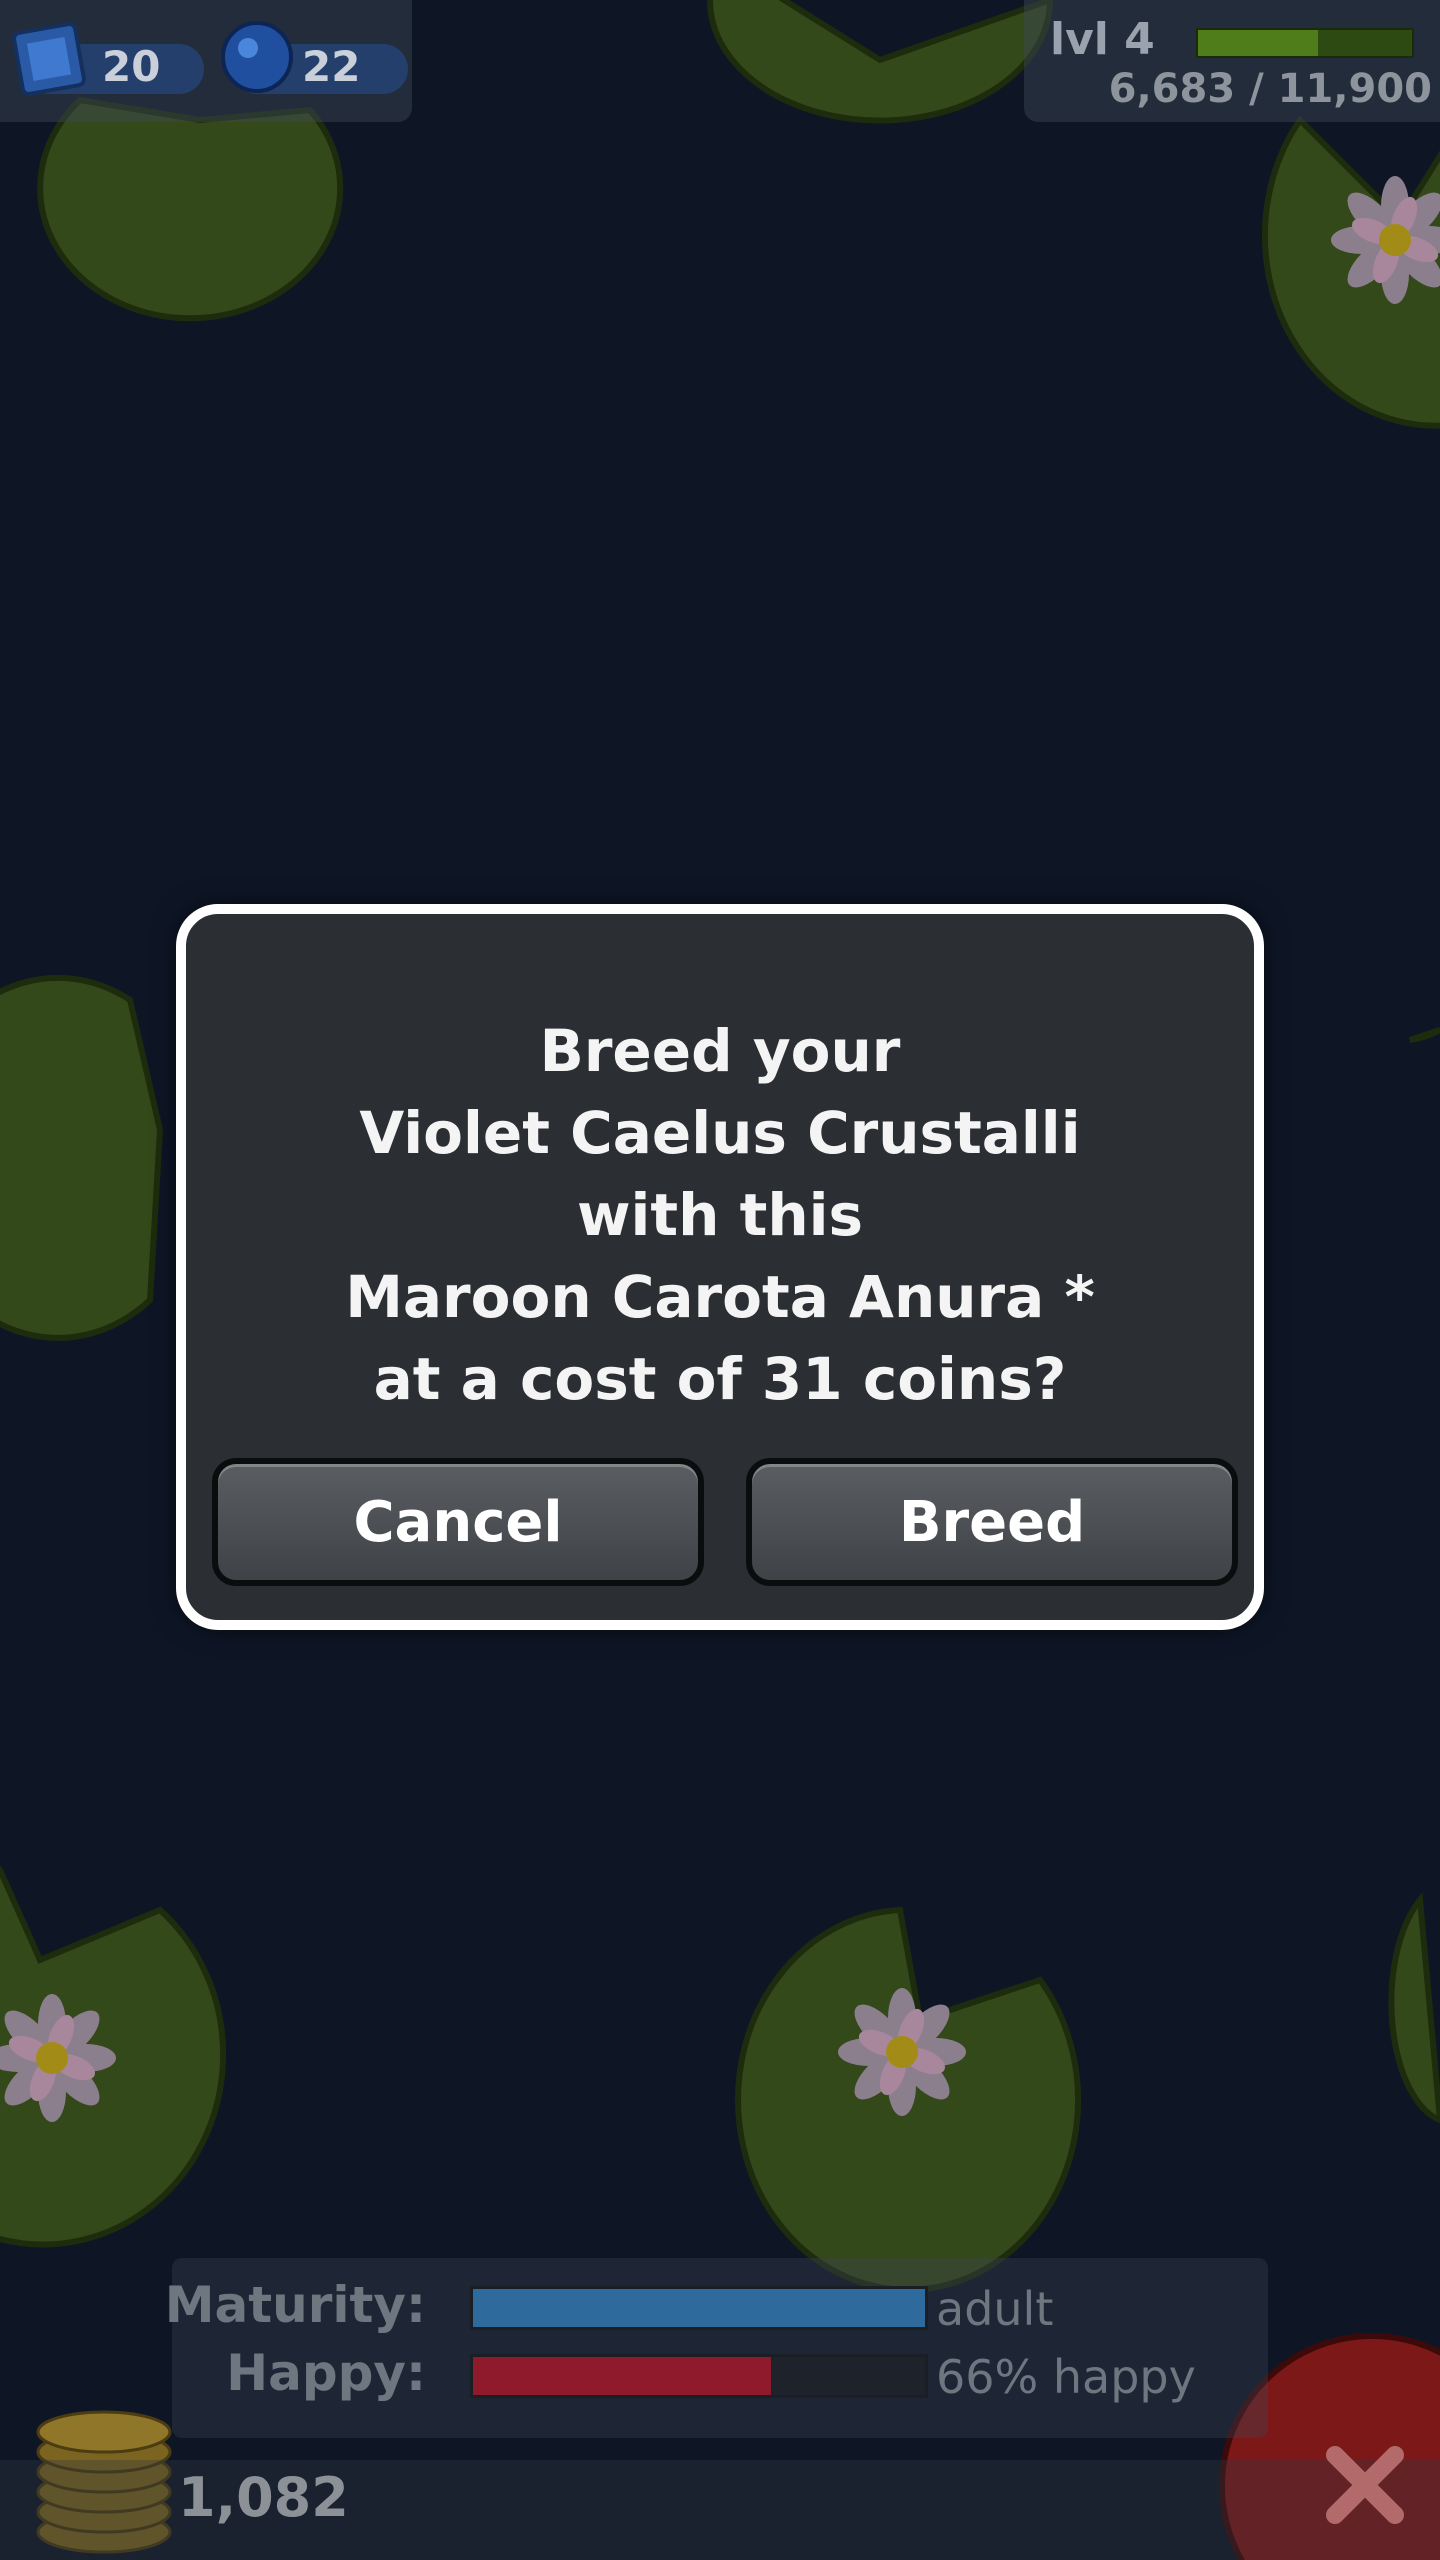 The height and width of the screenshot is (2560, 1440). What do you see at coordinates (105, 2480) in the screenshot?
I see `coins-icon` at bounding box center [105, 2480].